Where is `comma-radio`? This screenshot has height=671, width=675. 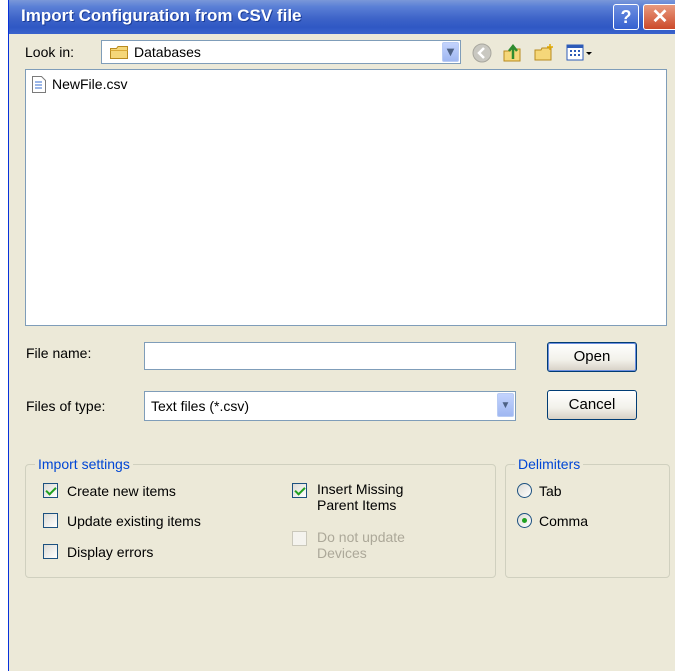
comma-radio is located at coordinates (524, 520).